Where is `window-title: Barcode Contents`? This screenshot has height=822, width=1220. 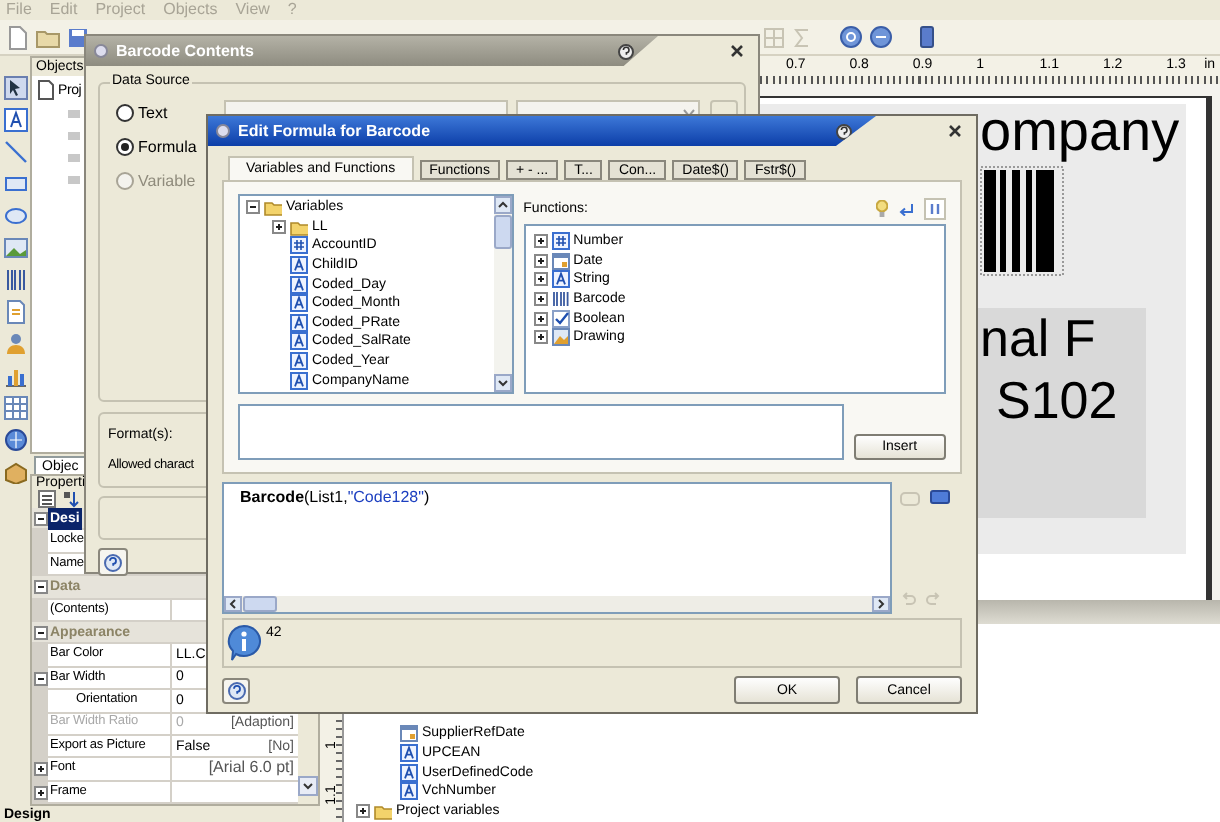
window-title: Barcode Contents is located at coordinates (186, 51).